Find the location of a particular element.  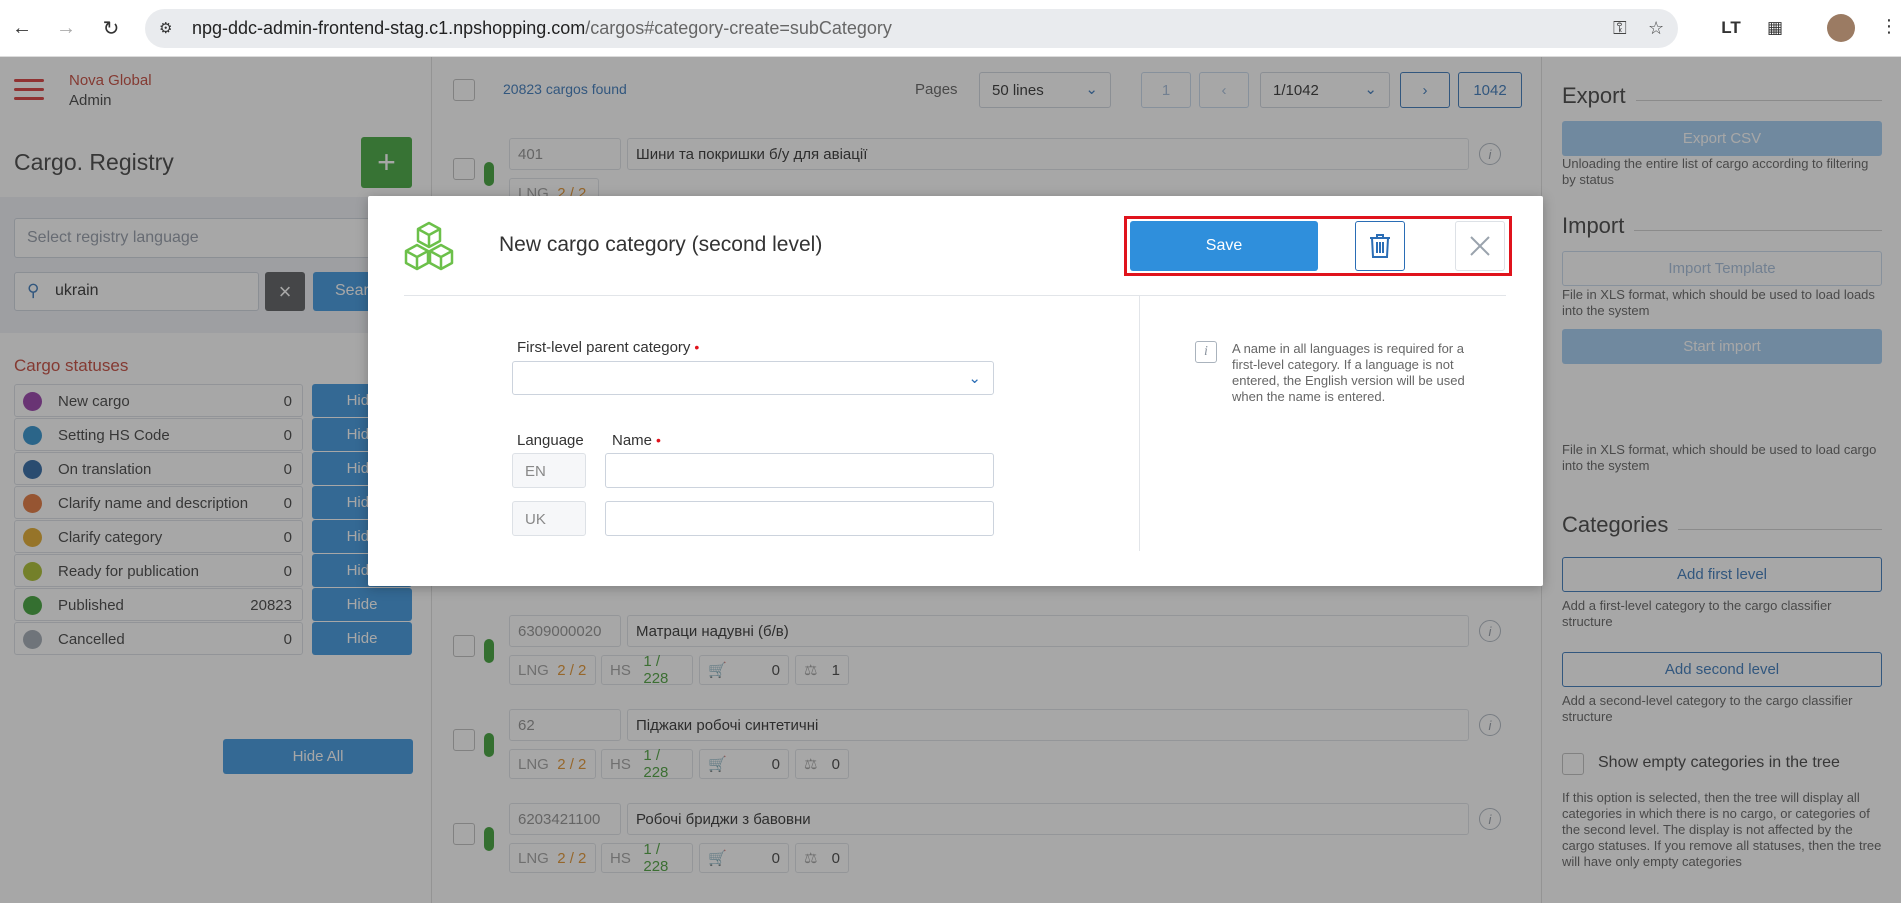

divider is located at coordinates (955, 295).